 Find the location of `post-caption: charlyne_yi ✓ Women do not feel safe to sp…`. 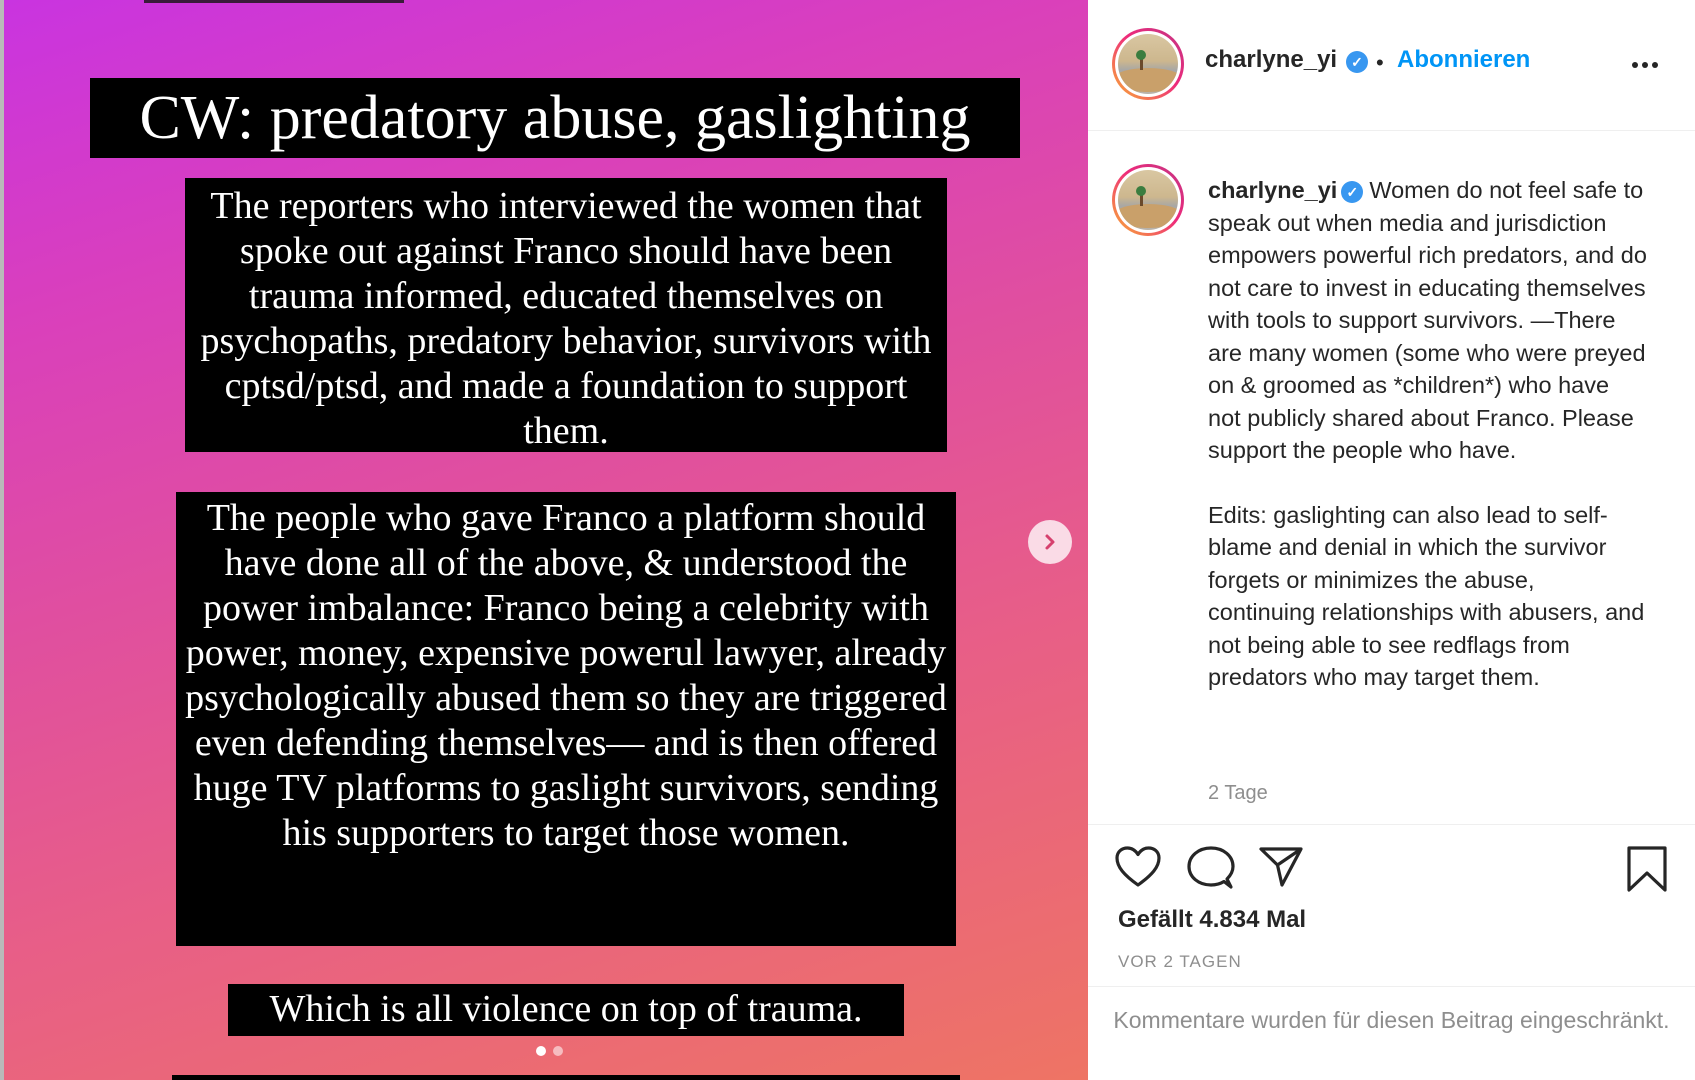

post-caption: charlyne_yi ✓ Women do not feel safe to sp… is located at coordinates (1428, 434).